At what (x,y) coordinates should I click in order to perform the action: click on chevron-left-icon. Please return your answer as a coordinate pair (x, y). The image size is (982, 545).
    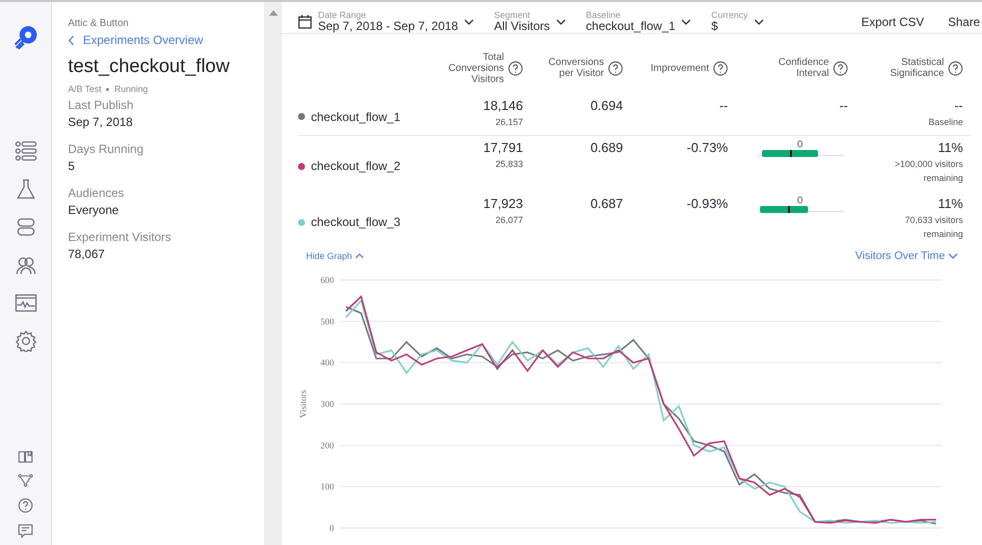
    Looking at the image, I should click on (71, 40).